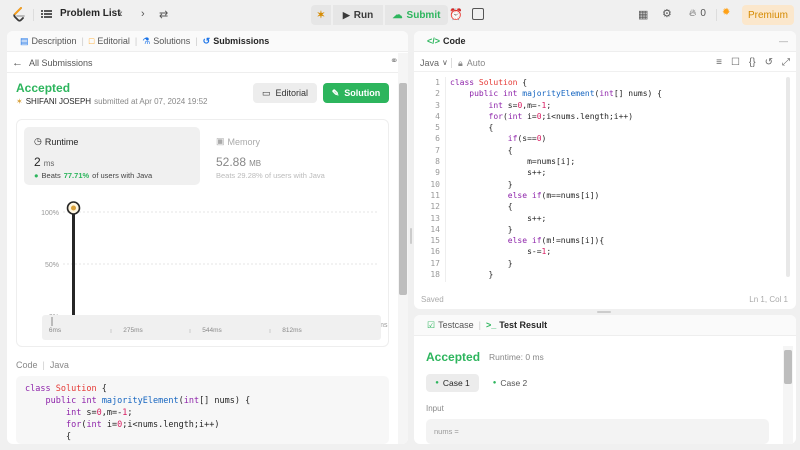 The width and height of the screenshot is (800, 450). What do you see at coordinates (597, 431) in the screenshot?
I see `input-box: nums =` at bounding box center [597, 431].